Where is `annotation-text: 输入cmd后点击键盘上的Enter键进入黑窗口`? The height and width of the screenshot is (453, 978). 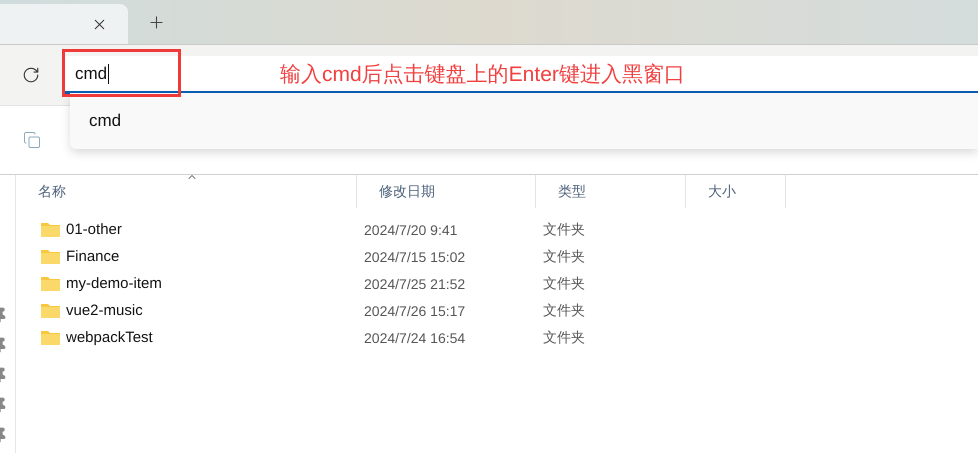 annotation-text: 输入cmd后点击键盘上的Enter键进入黑窗口 is located at coordinates (482, 75).